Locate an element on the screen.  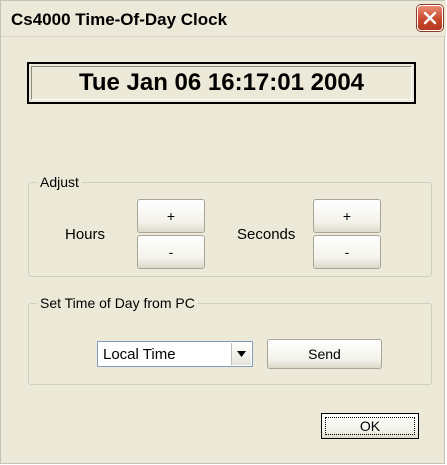
chevron-down-icon is located at coordinates (241, 354).